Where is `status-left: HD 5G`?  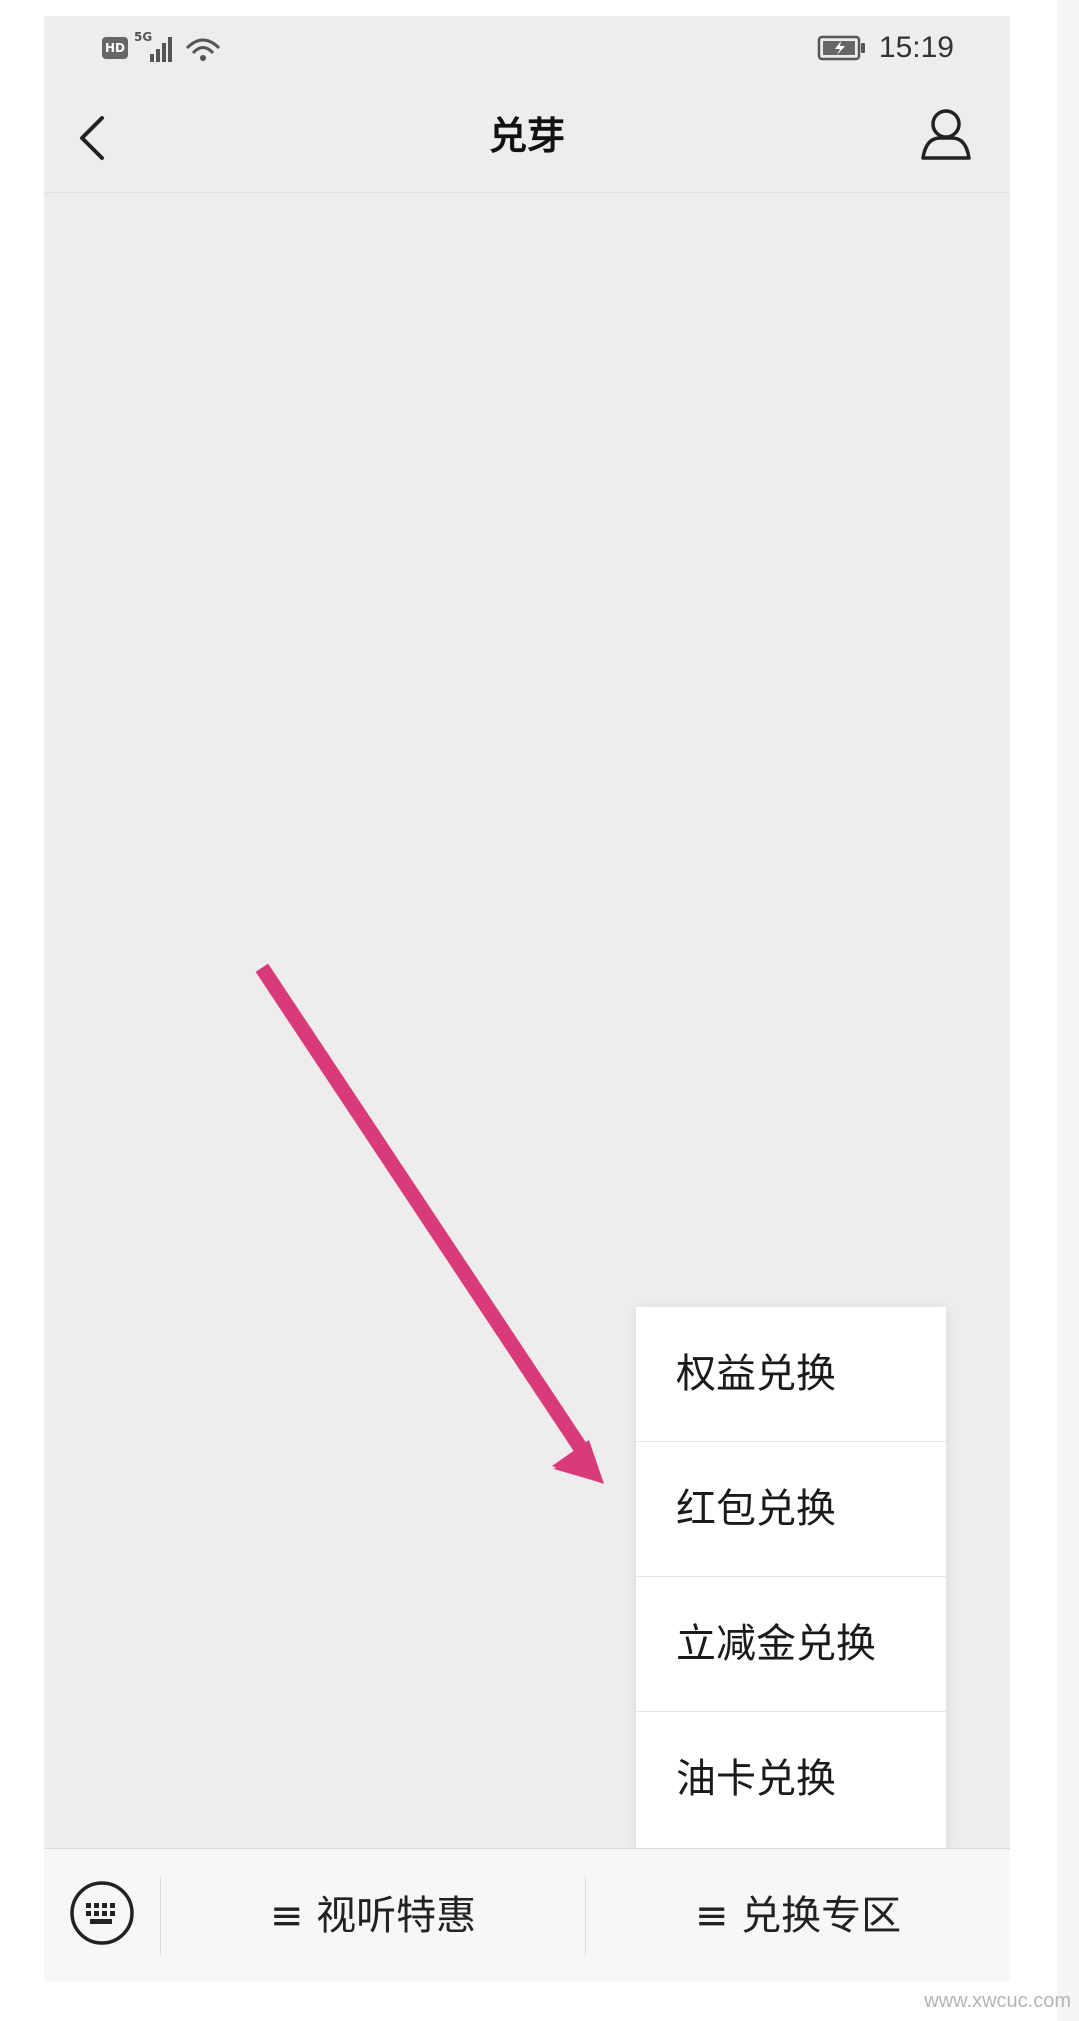 status-left: HD 5G is located at coordinates (162, 48).